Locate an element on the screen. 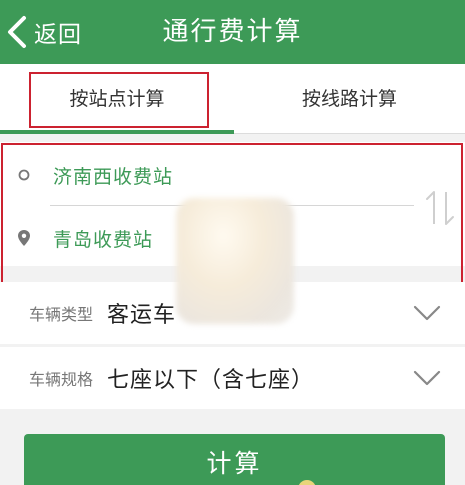 Image resolution: width=465 pixels, height=485 pixels. tab-by-route: 按线路计算 is located at coordinates (349, 99).